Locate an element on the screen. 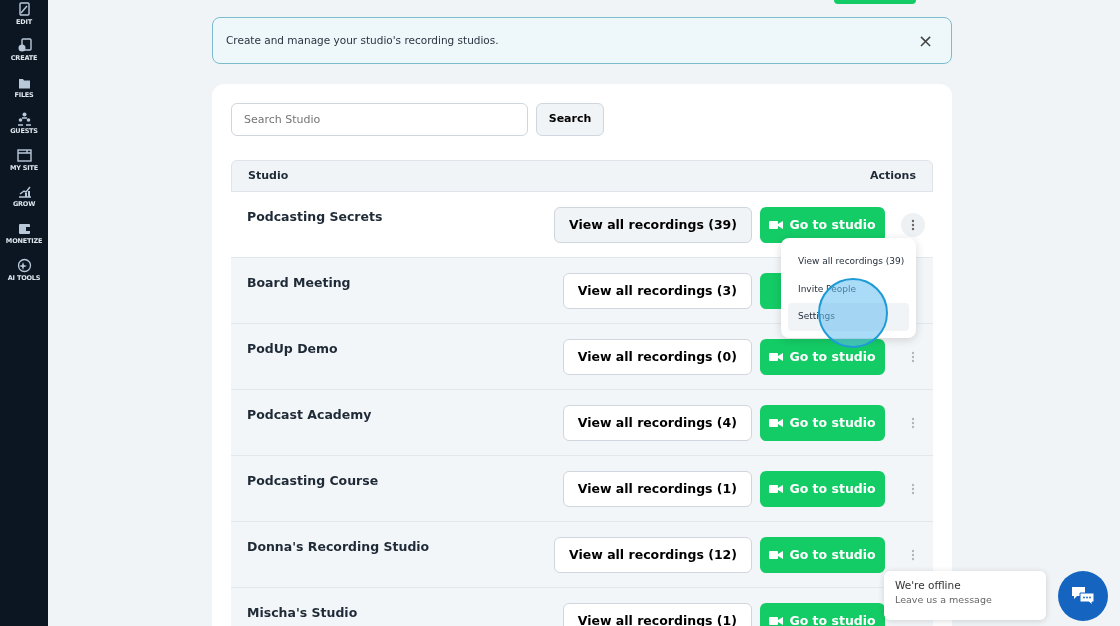 Image resolution: width=1120 pixels, height=626 pixels. chat-subtitle: Leave us a message is located at coordinates (965, 599).